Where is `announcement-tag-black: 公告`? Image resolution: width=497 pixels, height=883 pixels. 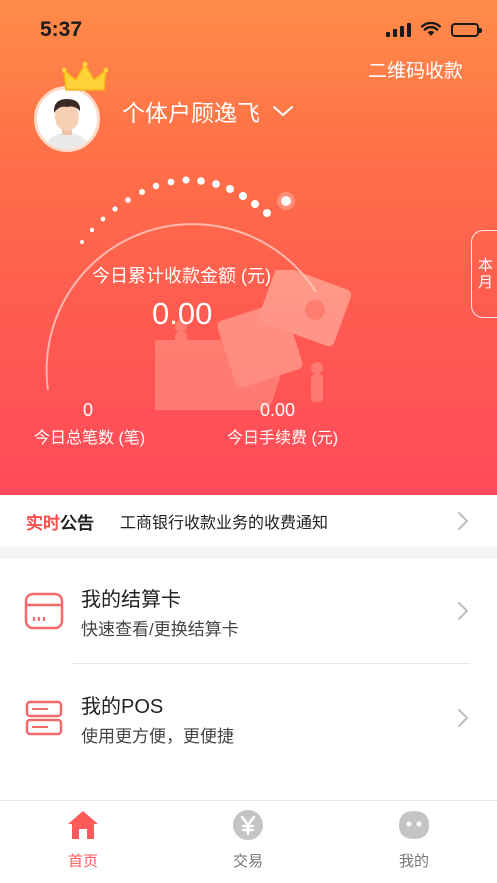 announcement-tag-black: 公告 is located at coordinates (77, 523).